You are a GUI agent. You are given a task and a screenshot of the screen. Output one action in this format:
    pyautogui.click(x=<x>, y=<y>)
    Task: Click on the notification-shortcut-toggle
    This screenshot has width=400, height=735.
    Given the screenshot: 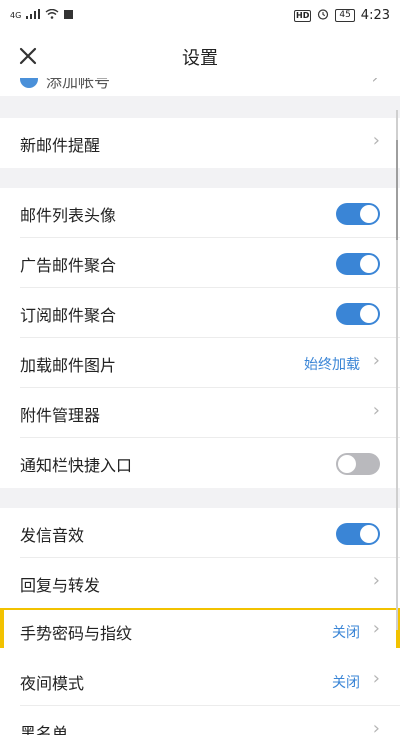 What is the action you would take?
    pyautogui.click(x=358, y=464)
    